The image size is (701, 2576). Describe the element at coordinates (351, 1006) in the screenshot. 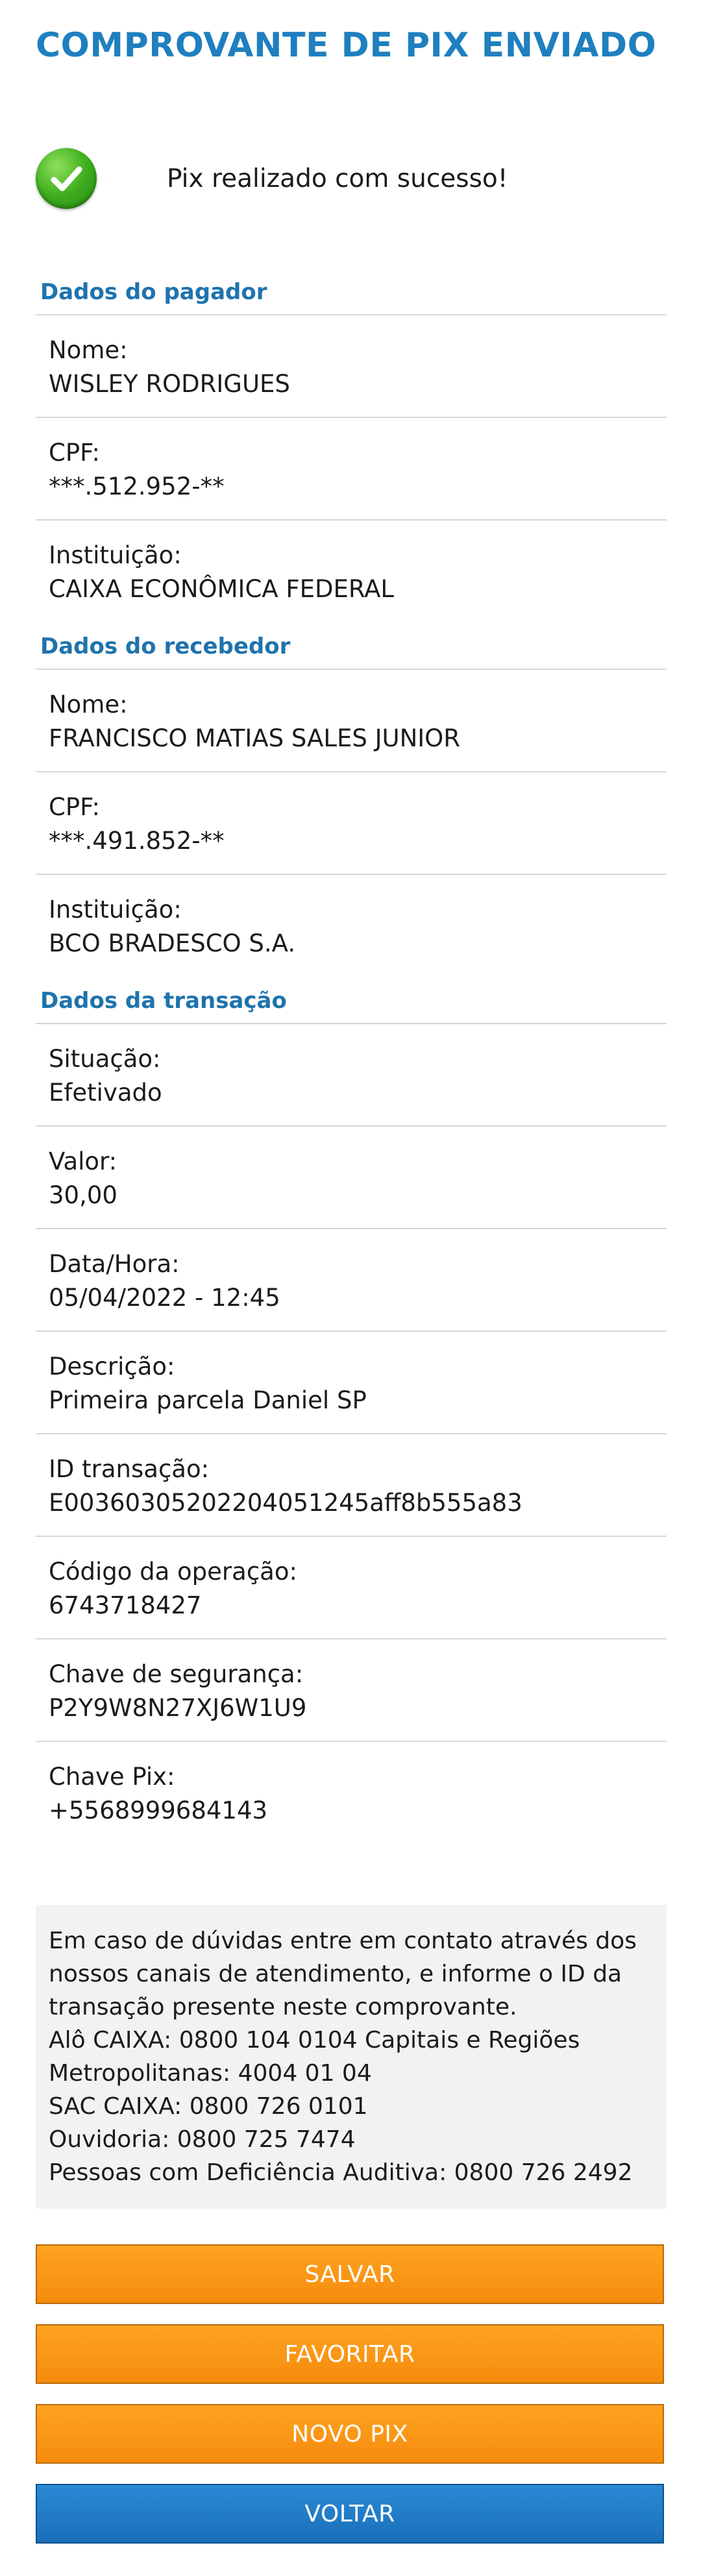

I see `section-title-transacao: Dados da transação` at that location.